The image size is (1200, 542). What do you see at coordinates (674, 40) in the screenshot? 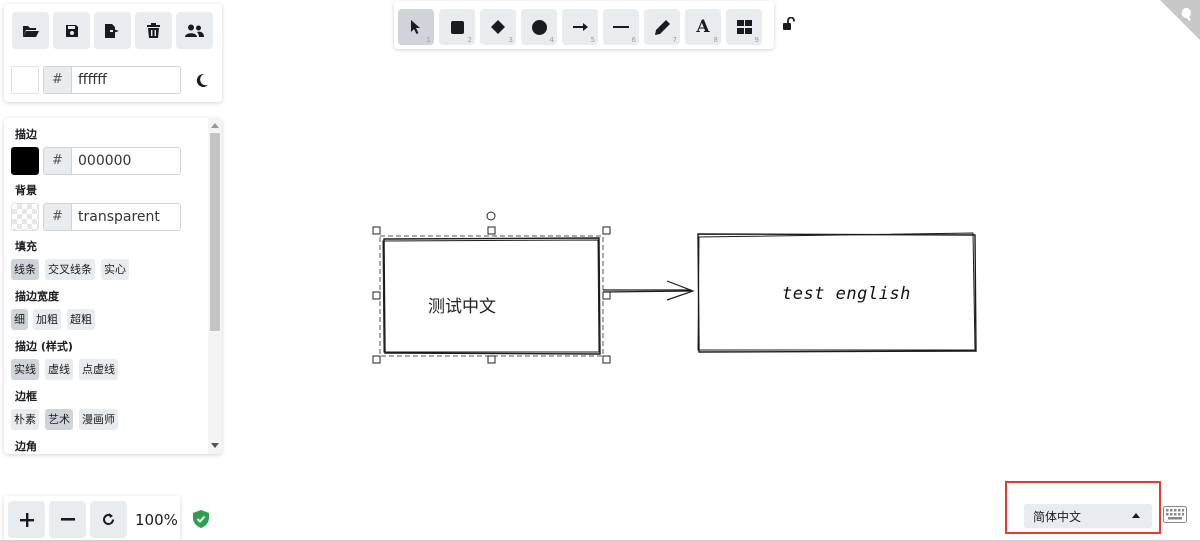
I see `tool-shortcut-number: 7` at bounding box center [674, 40].